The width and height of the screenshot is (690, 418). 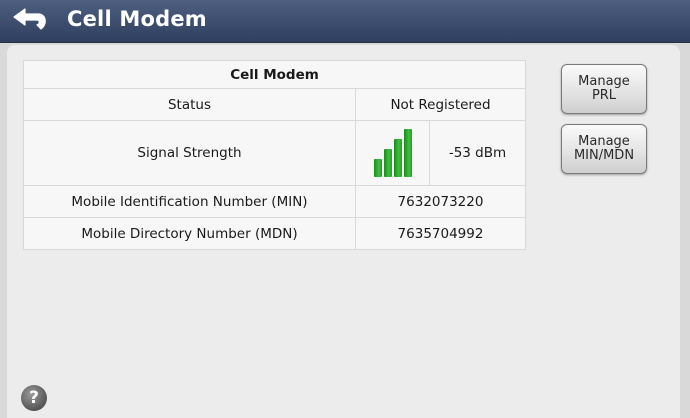 I want to click on manage-prl-line1: Manage, so click(x=604, y=81).